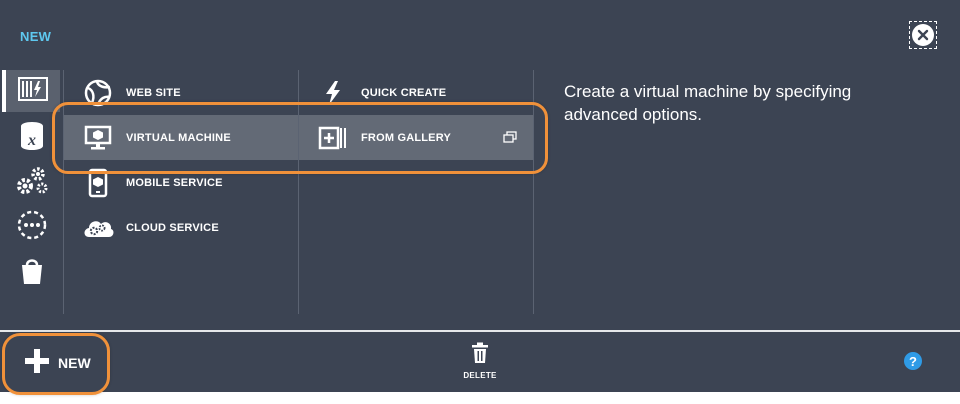  I want to click on menu-item-label: WEB SITE, so click(153, 92).